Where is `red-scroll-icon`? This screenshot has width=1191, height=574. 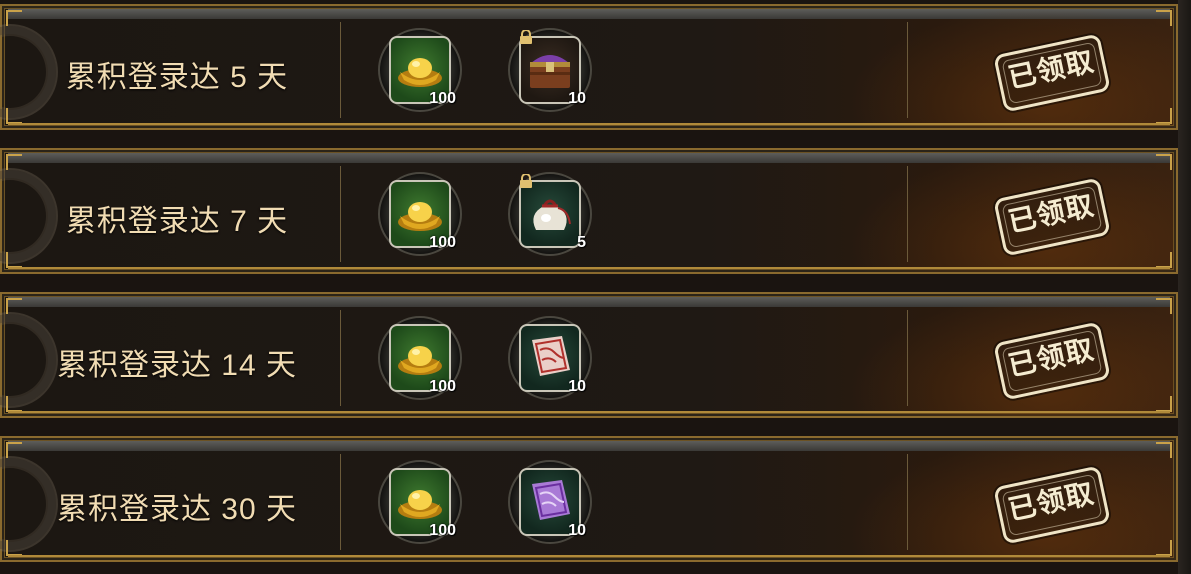 red-scroll-icon is located at coordinates (551, 356).